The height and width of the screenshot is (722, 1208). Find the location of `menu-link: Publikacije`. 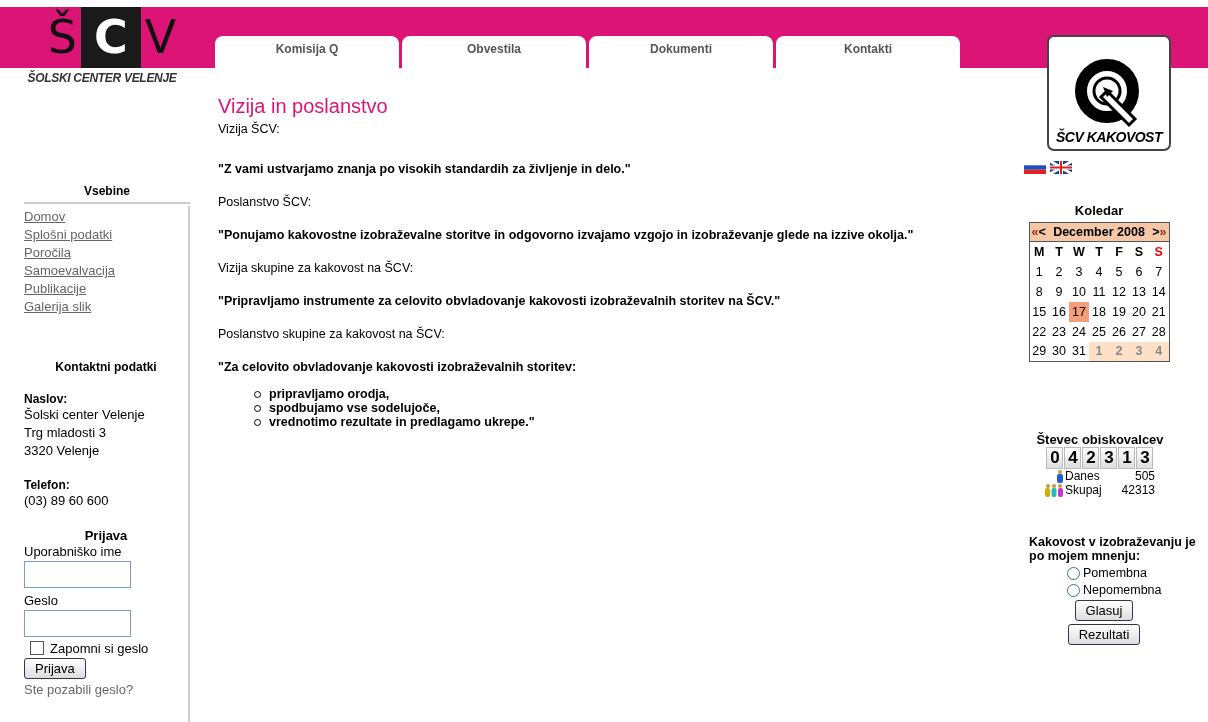

menu-link: Publikacije is located at coordinates (106, 289).